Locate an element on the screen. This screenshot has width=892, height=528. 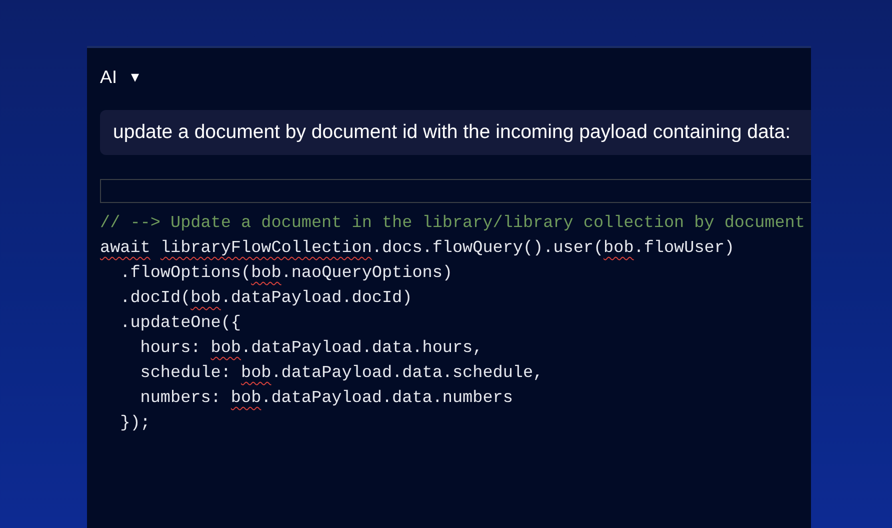
code-comment: // --> Update a document in the library/library collection by document is located at coordinates (453, 224).